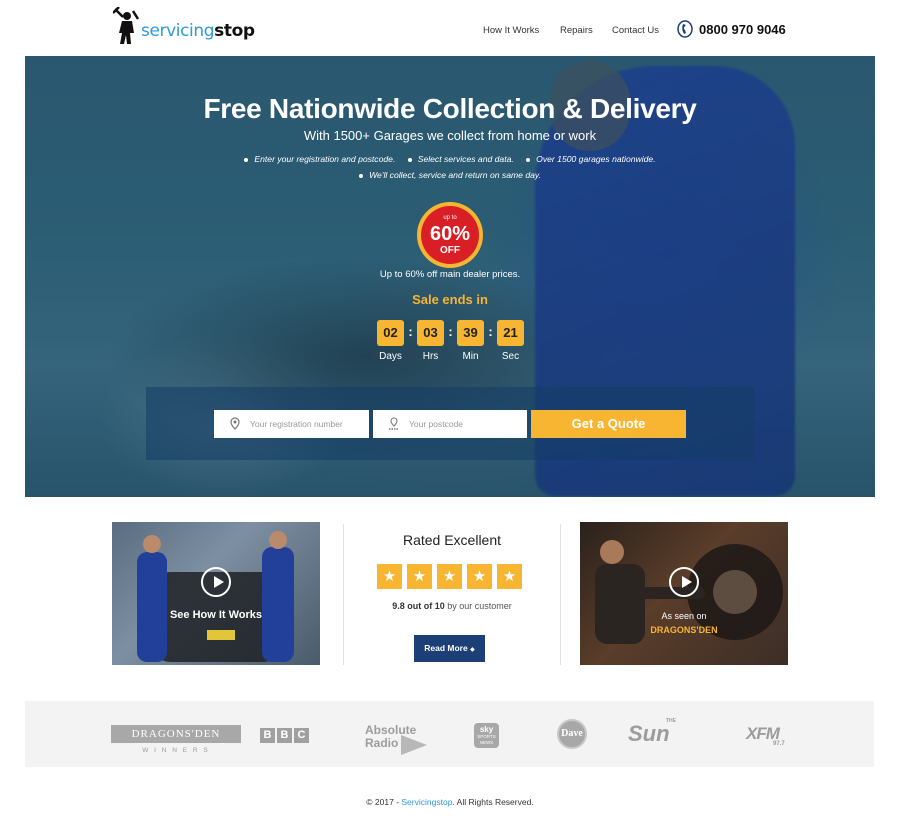 Image resolution: width=900 pixels, height=837 pixels. I want to click on dragons-den-video: As seen on DRAGONS'DEN, so click(684, 593).